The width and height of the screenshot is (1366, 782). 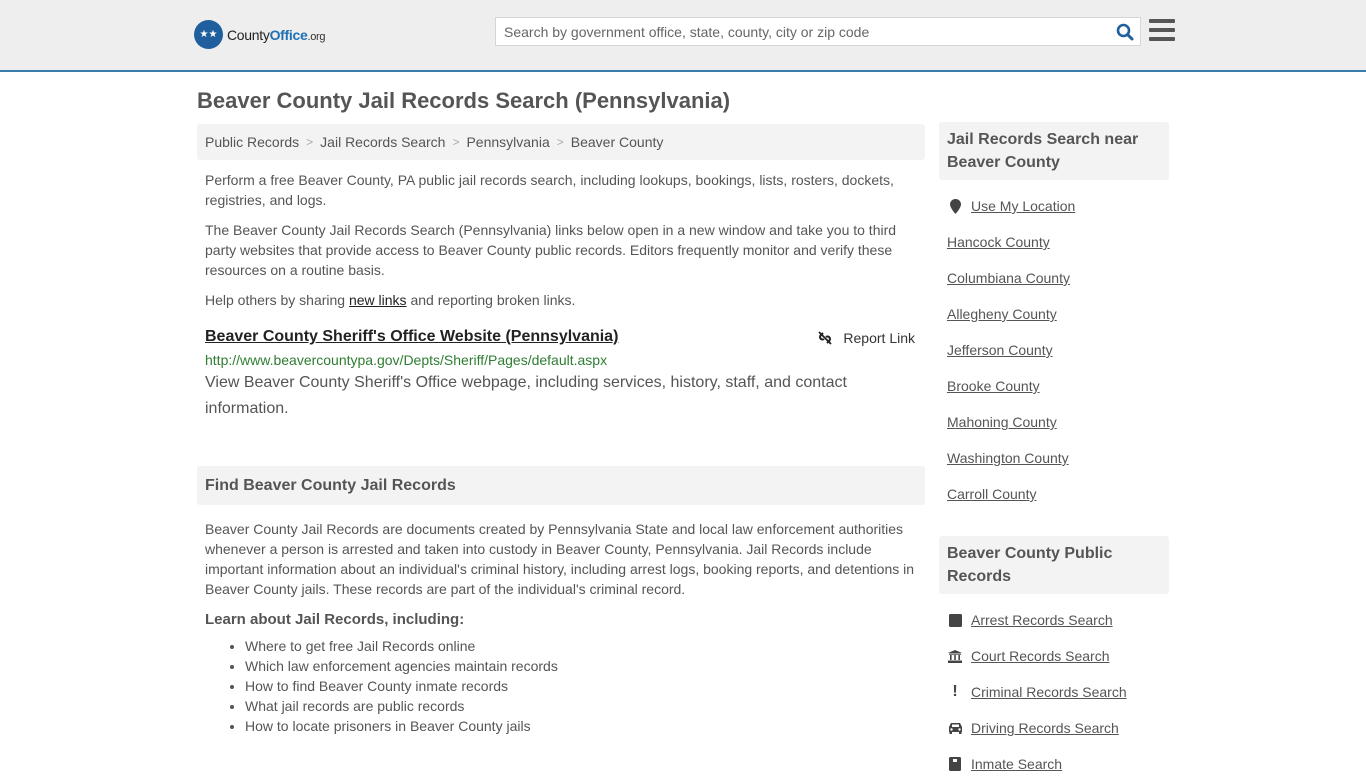 I want to click on public-record-item: ! Criminal Records Search, so click(x=1058, y=692).